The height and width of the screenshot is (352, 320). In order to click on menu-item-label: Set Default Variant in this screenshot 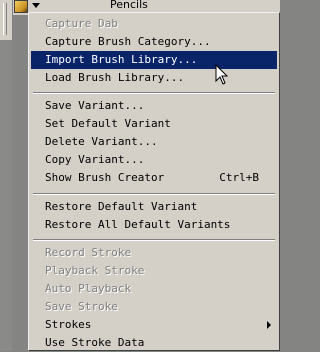, I will do `click(108, 123)`.